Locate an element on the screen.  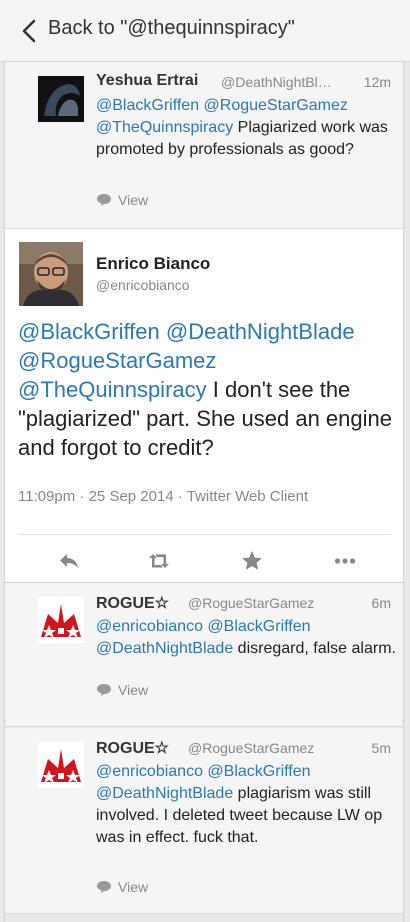
back-link: Back to "@thequinnspiracy" is located at coordinates (171, 28).